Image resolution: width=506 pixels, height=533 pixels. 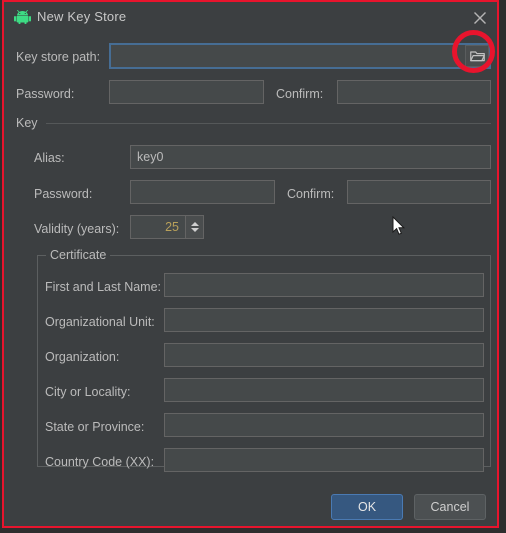 I want to click on folder-icon, so click(x=477, y=56).